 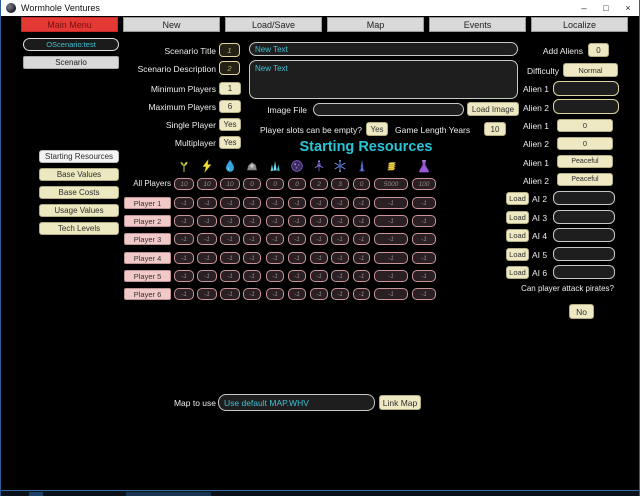 What do you see at coordinates (579, 24) in the screenshot?
I see `menu-localize: Localize` at bounding box center [579, 24].